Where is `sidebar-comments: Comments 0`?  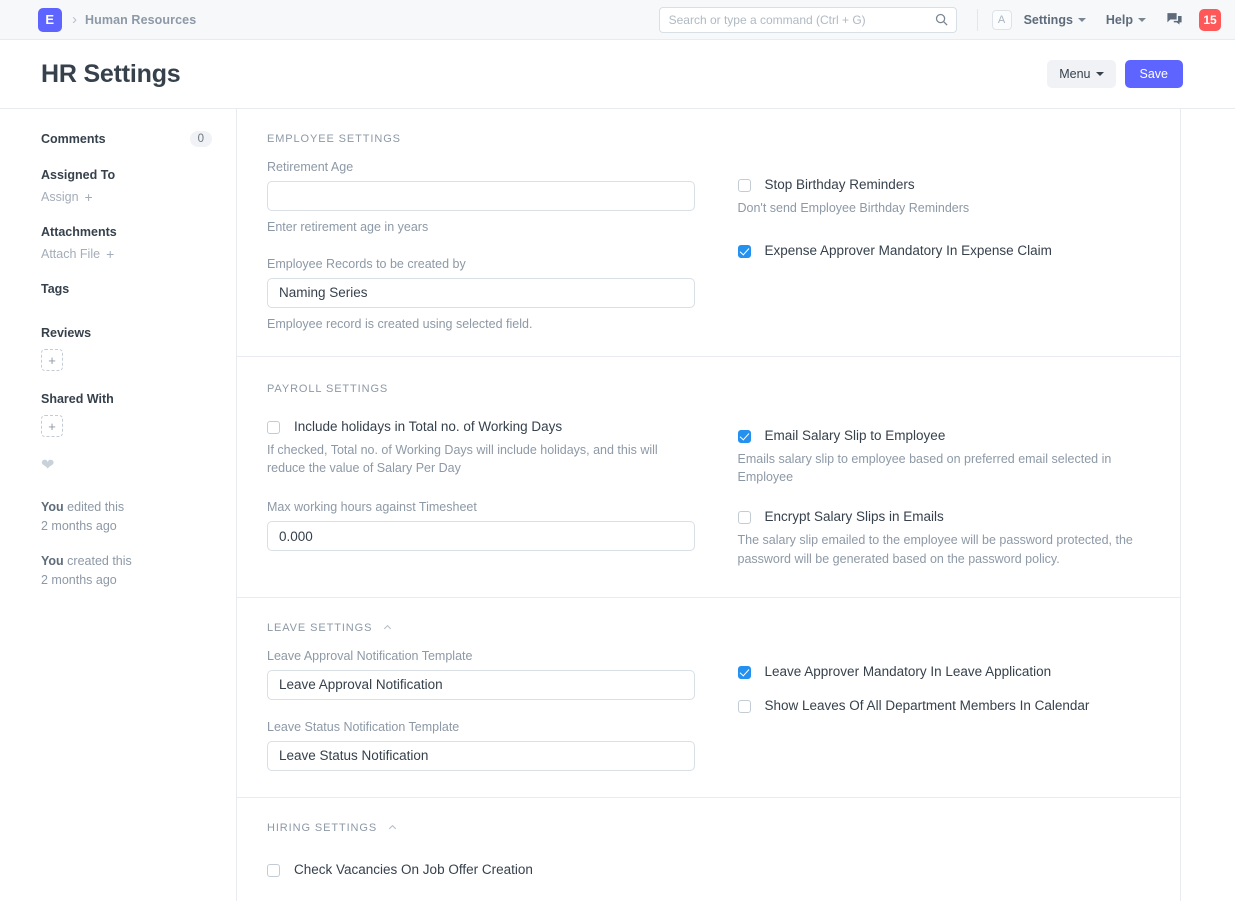
sidebar-comments: Comments 0 is located at coordinates (126, 139).